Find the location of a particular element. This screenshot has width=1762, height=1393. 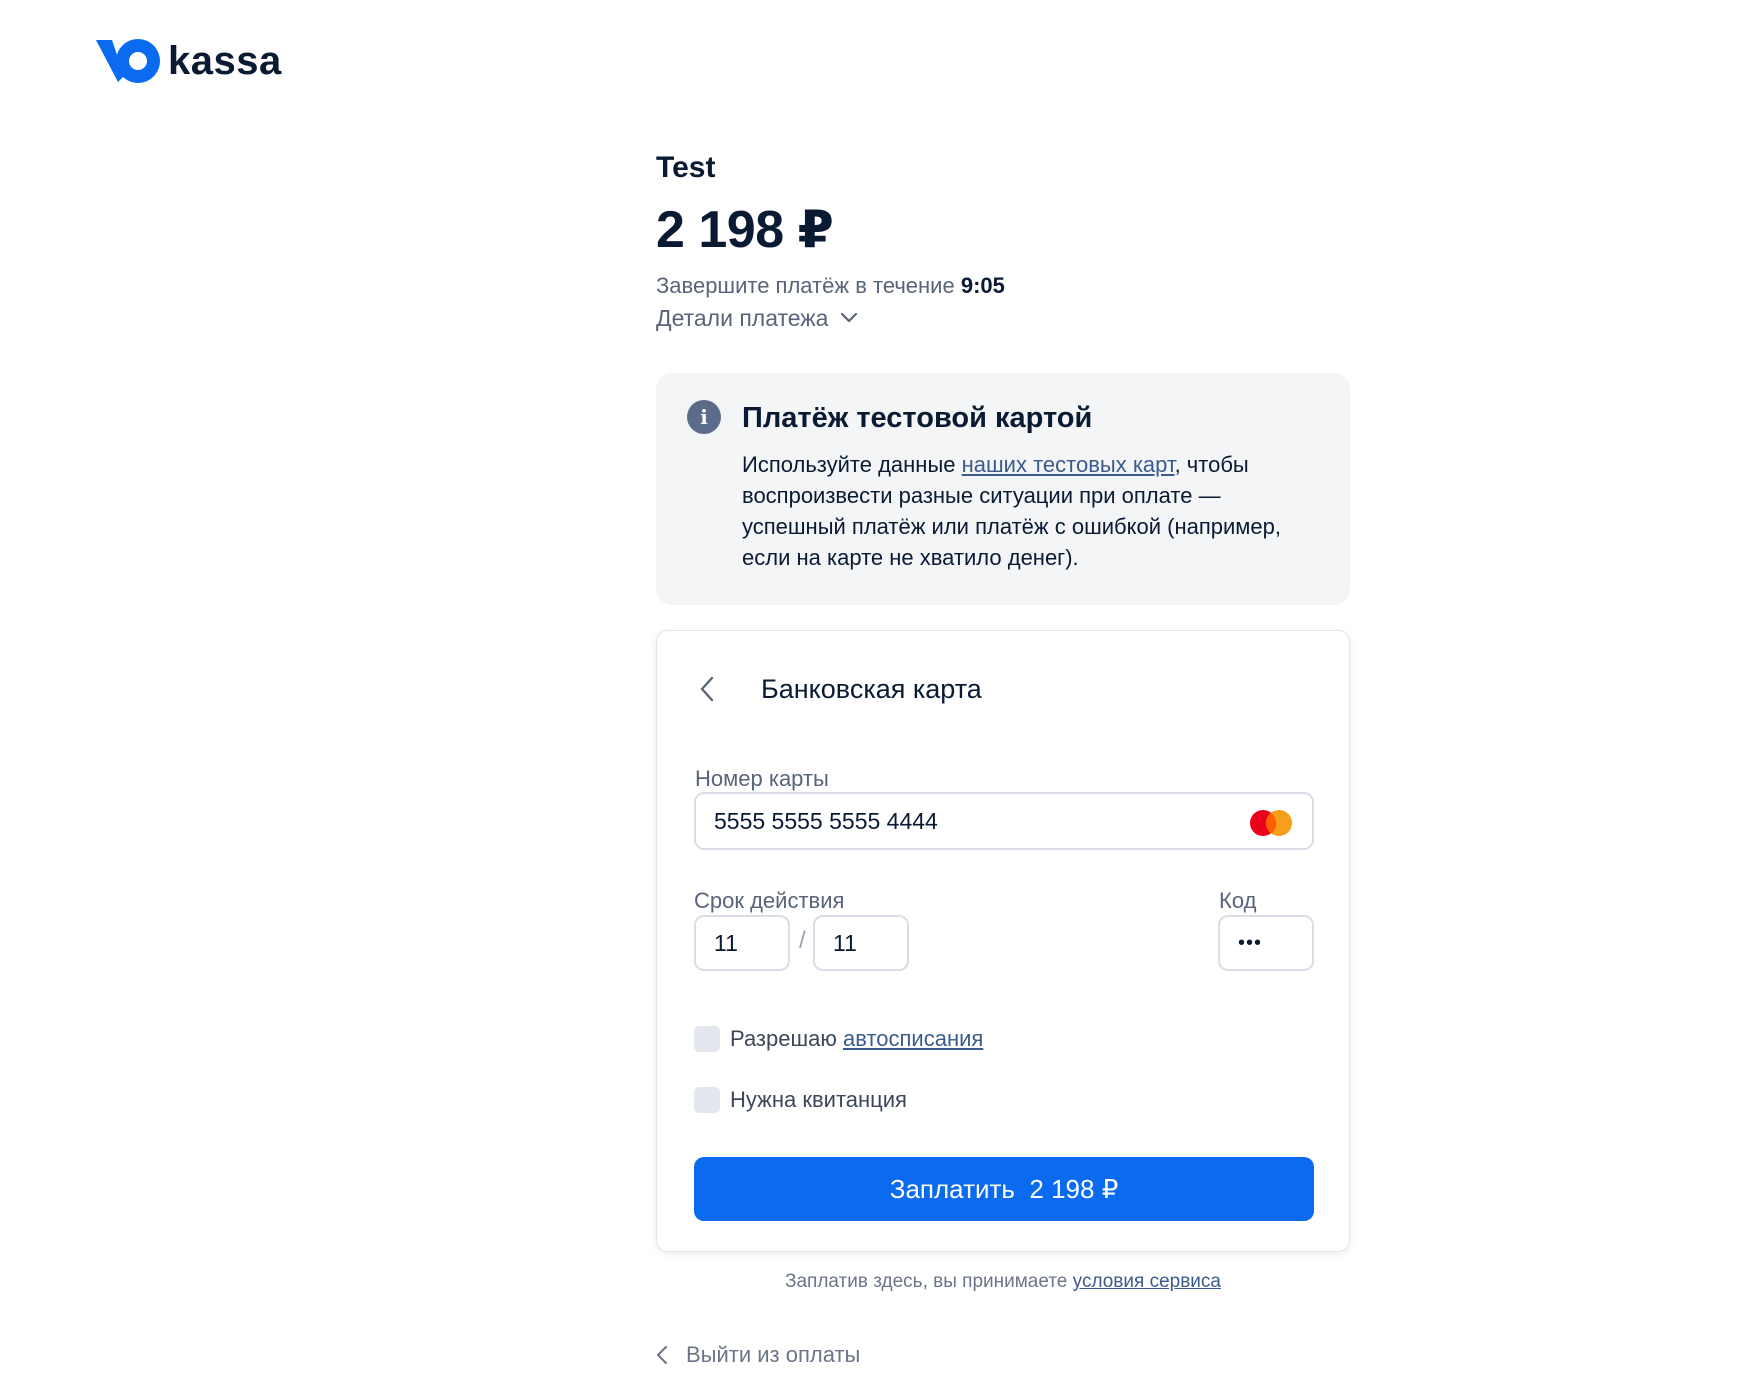

timer-value: 9:05 is located at coordinates (982, 285).